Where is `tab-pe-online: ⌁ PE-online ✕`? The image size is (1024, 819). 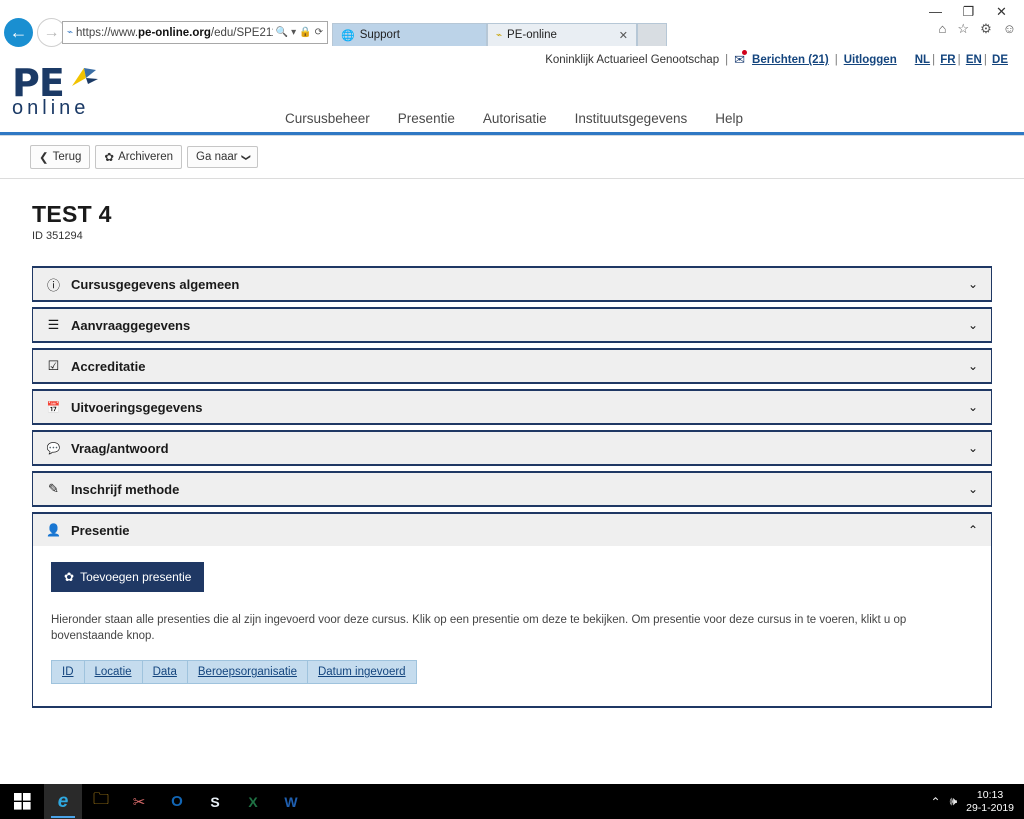
tab-pe-online: ⌁ PE-online ✕ is located at coordinates (562, 34).